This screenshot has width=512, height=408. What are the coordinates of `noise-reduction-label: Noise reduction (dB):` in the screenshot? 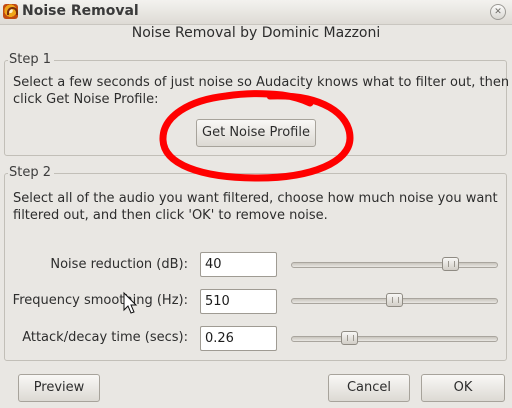 It's located at (119, 264).